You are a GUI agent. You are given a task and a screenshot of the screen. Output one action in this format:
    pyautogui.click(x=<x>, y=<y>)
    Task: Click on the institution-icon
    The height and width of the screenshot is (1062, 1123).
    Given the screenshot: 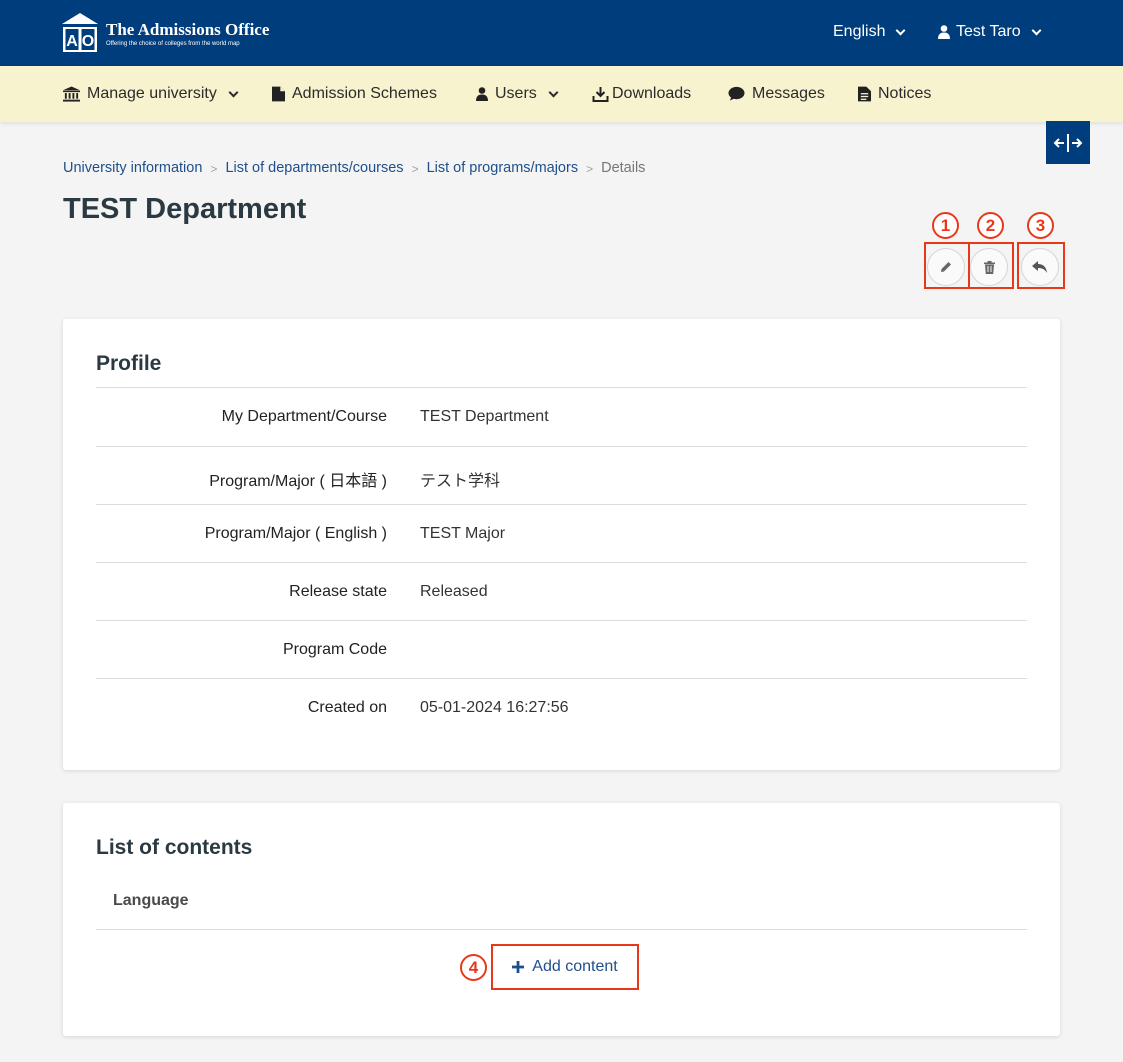 What is the action you would take?
    pyautogui.click(x=71, y=94)
    